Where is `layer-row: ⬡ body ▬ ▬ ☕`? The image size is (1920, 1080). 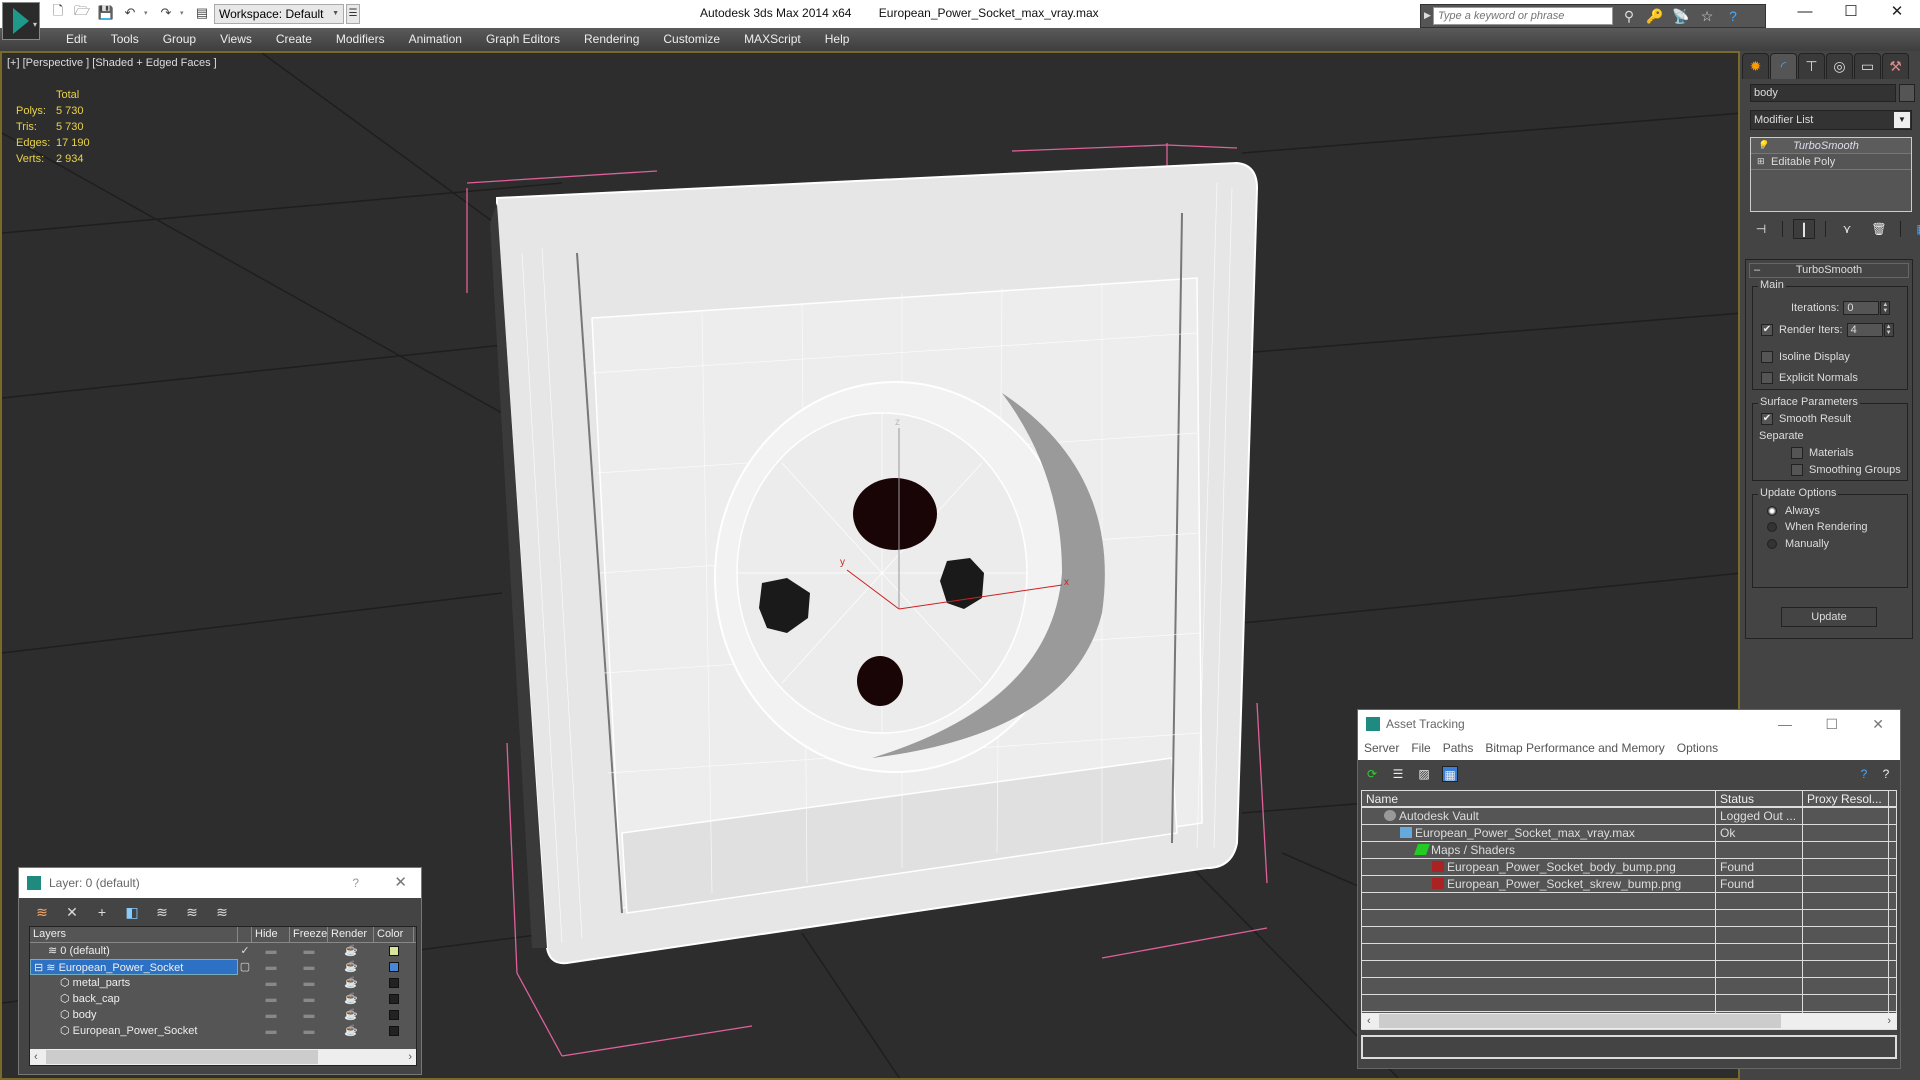 layer-row: ⬡ body ▬ ▬ ☕ is located at coordinates (223, 1015).